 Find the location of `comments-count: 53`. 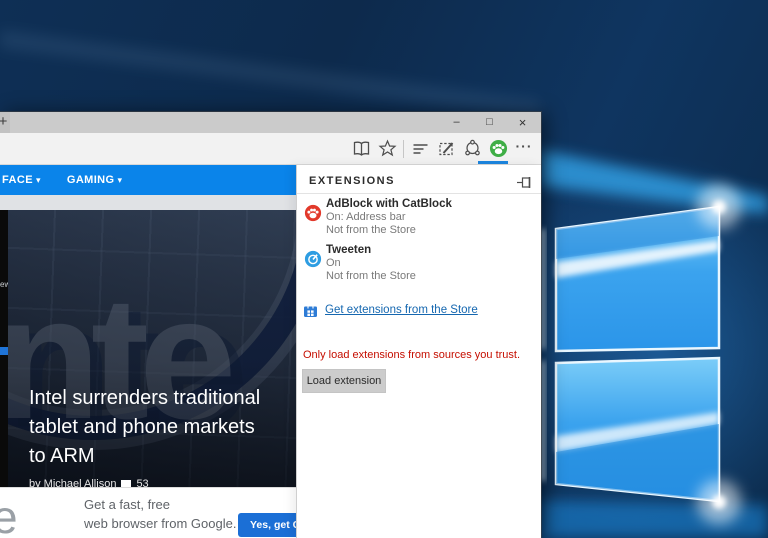

comments-count: 53 is located at coordinates (142, 482).